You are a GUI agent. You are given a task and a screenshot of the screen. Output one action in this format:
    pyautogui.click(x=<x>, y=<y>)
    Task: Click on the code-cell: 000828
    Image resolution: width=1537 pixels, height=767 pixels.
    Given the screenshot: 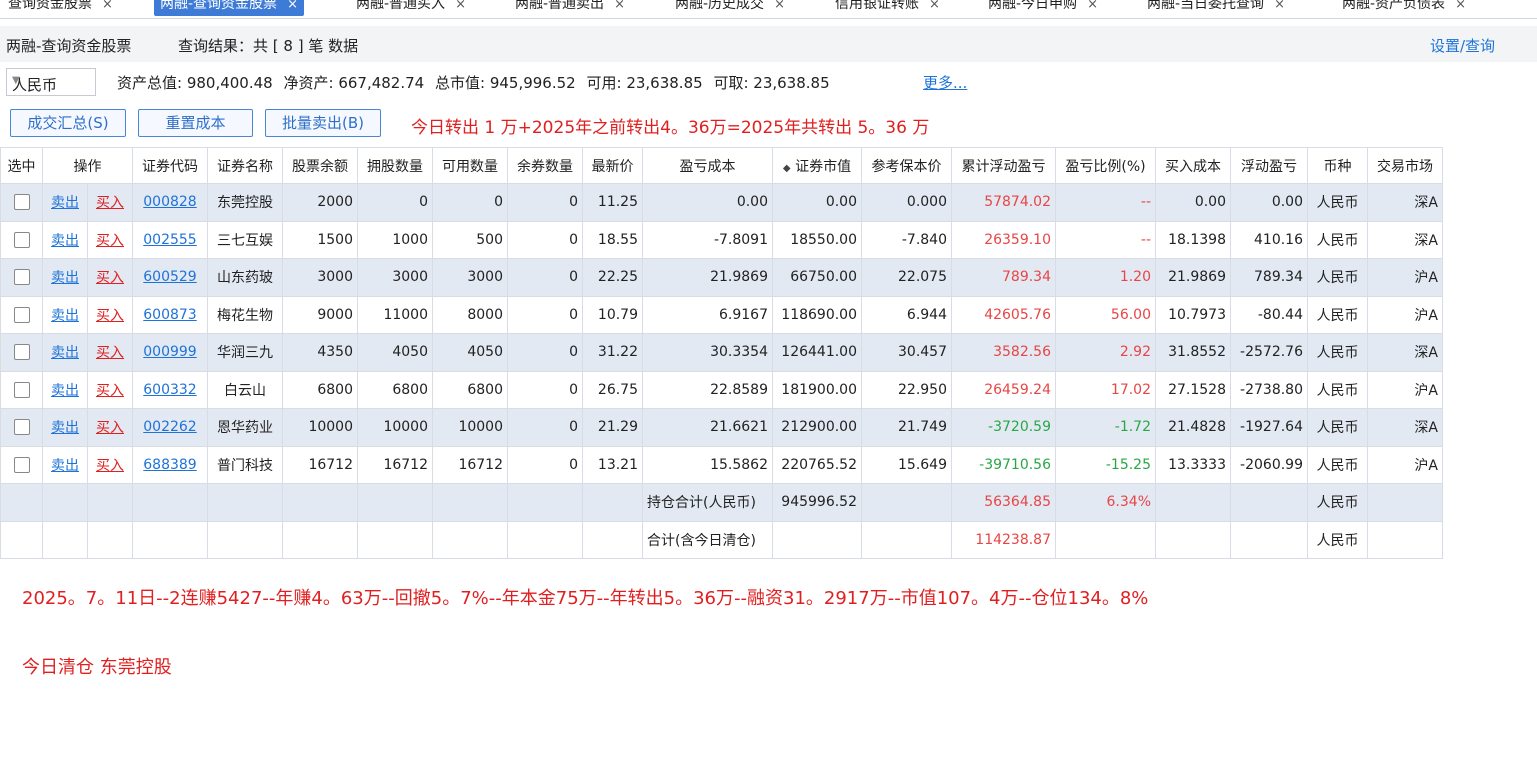 What is the action you would take?
    pyautogui.click(x=170, y=202)
    